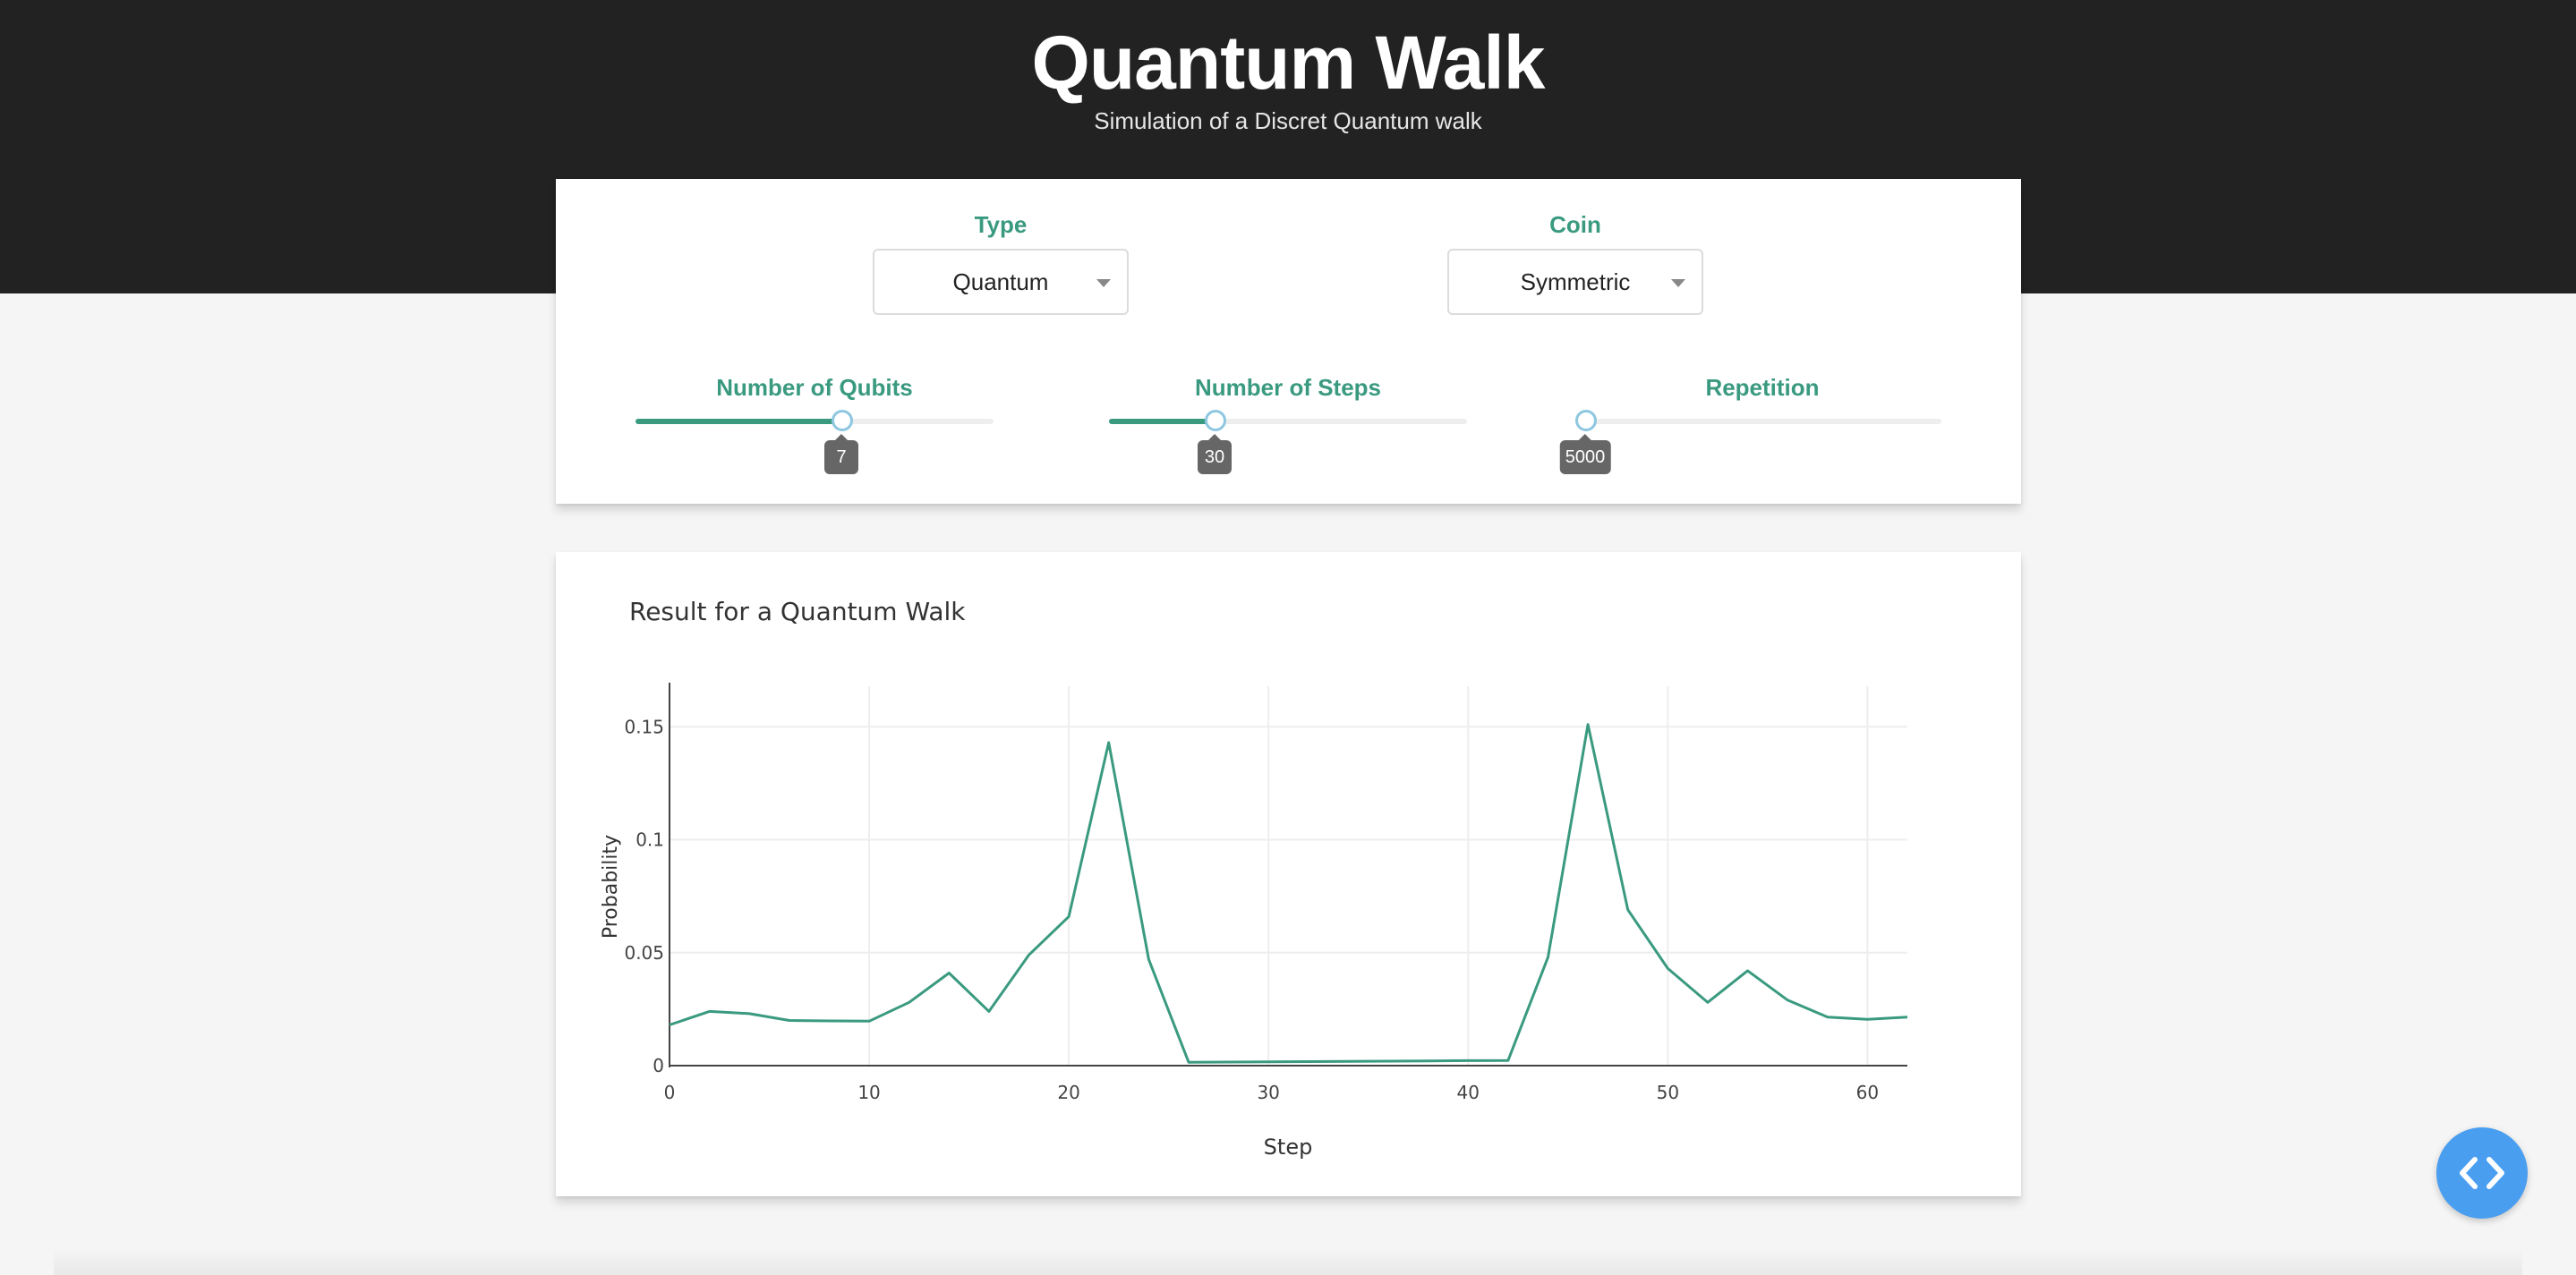  I want to click on code-icon, so click(2482, 1173).